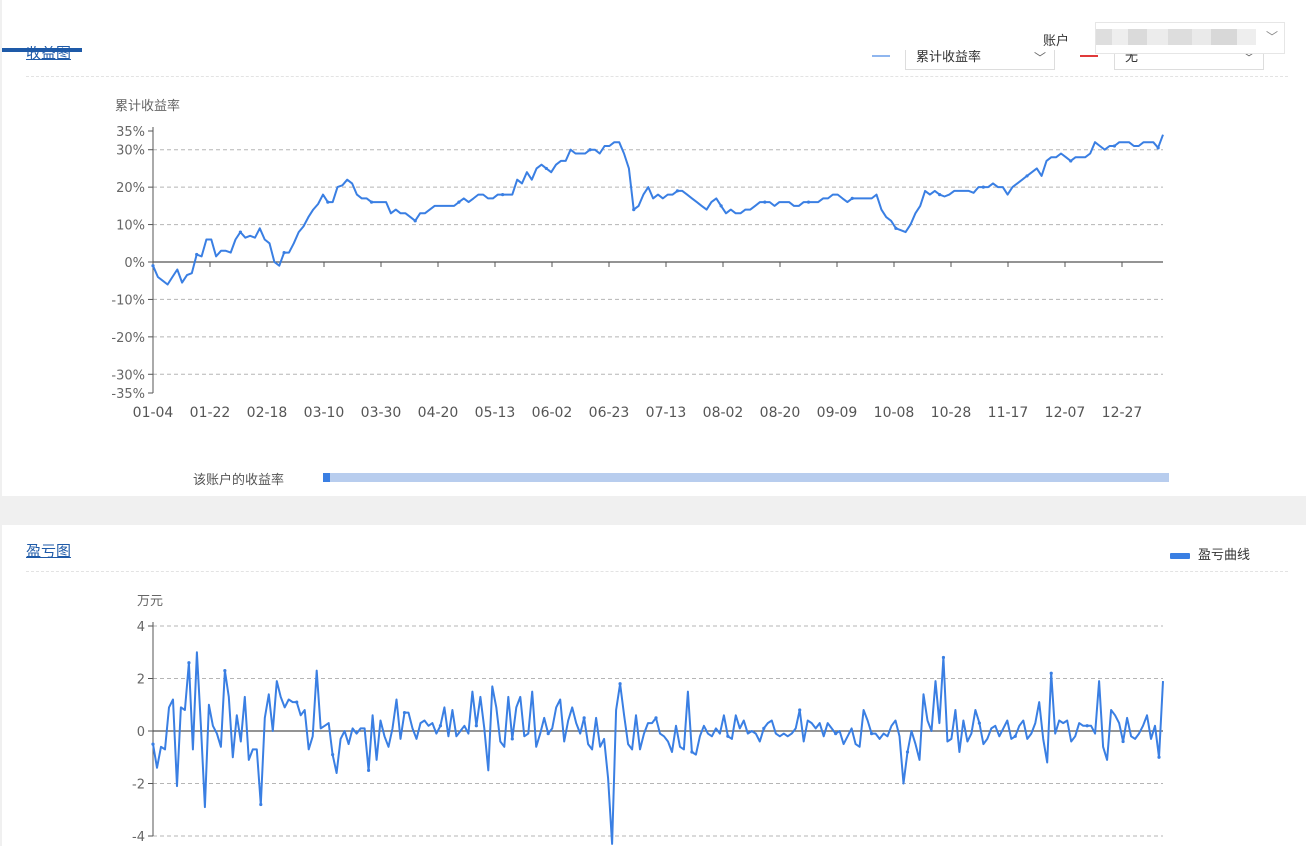 This screenshot has width=1306, height=846. What do you see at coordinates (780, 413) in the screenshot?
I see `x-tick-label: 08-20` at bounding box center [780, 413].